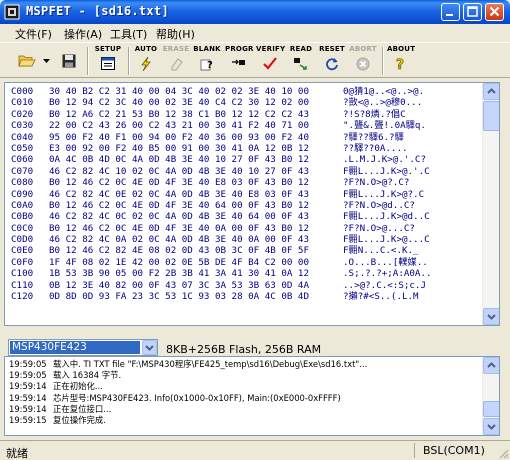 This screenshot has width=510, height=460. What do you see at coordinates (22, 297) in the screenshot?
I see `hex-address: C120` at bounding box center [22, 297].